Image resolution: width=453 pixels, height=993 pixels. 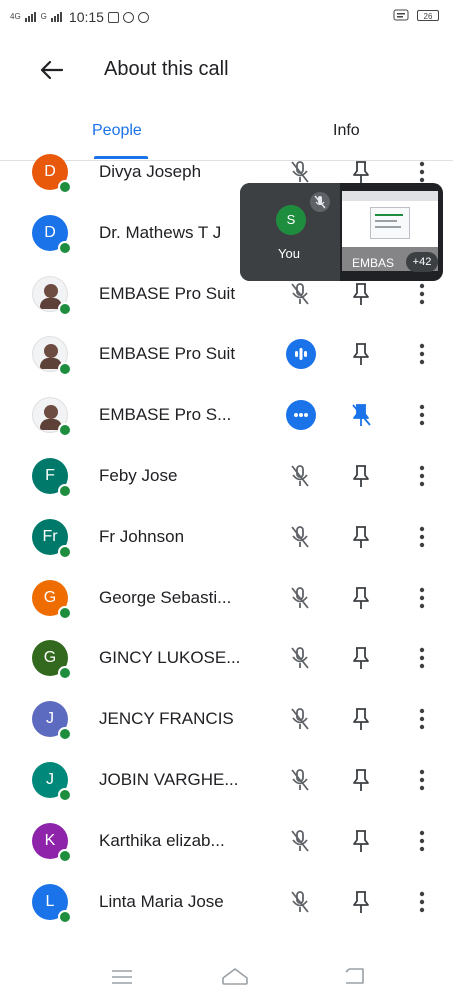 What do you see at coordinates (226, 354) in the screenshot?
I see `participant-row: EMBASE Pro Suit` at bounding box center [226, 354].